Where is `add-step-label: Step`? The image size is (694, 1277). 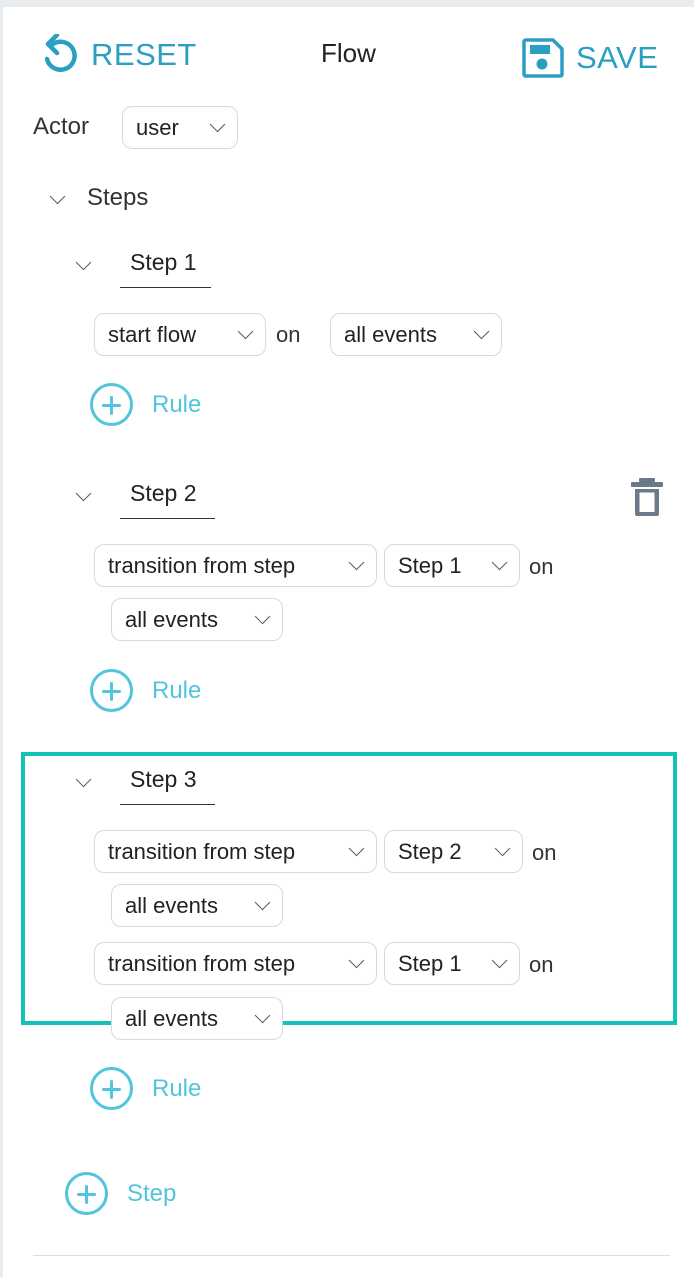
add-step-label: Step is located at coordinates (152, 1193).